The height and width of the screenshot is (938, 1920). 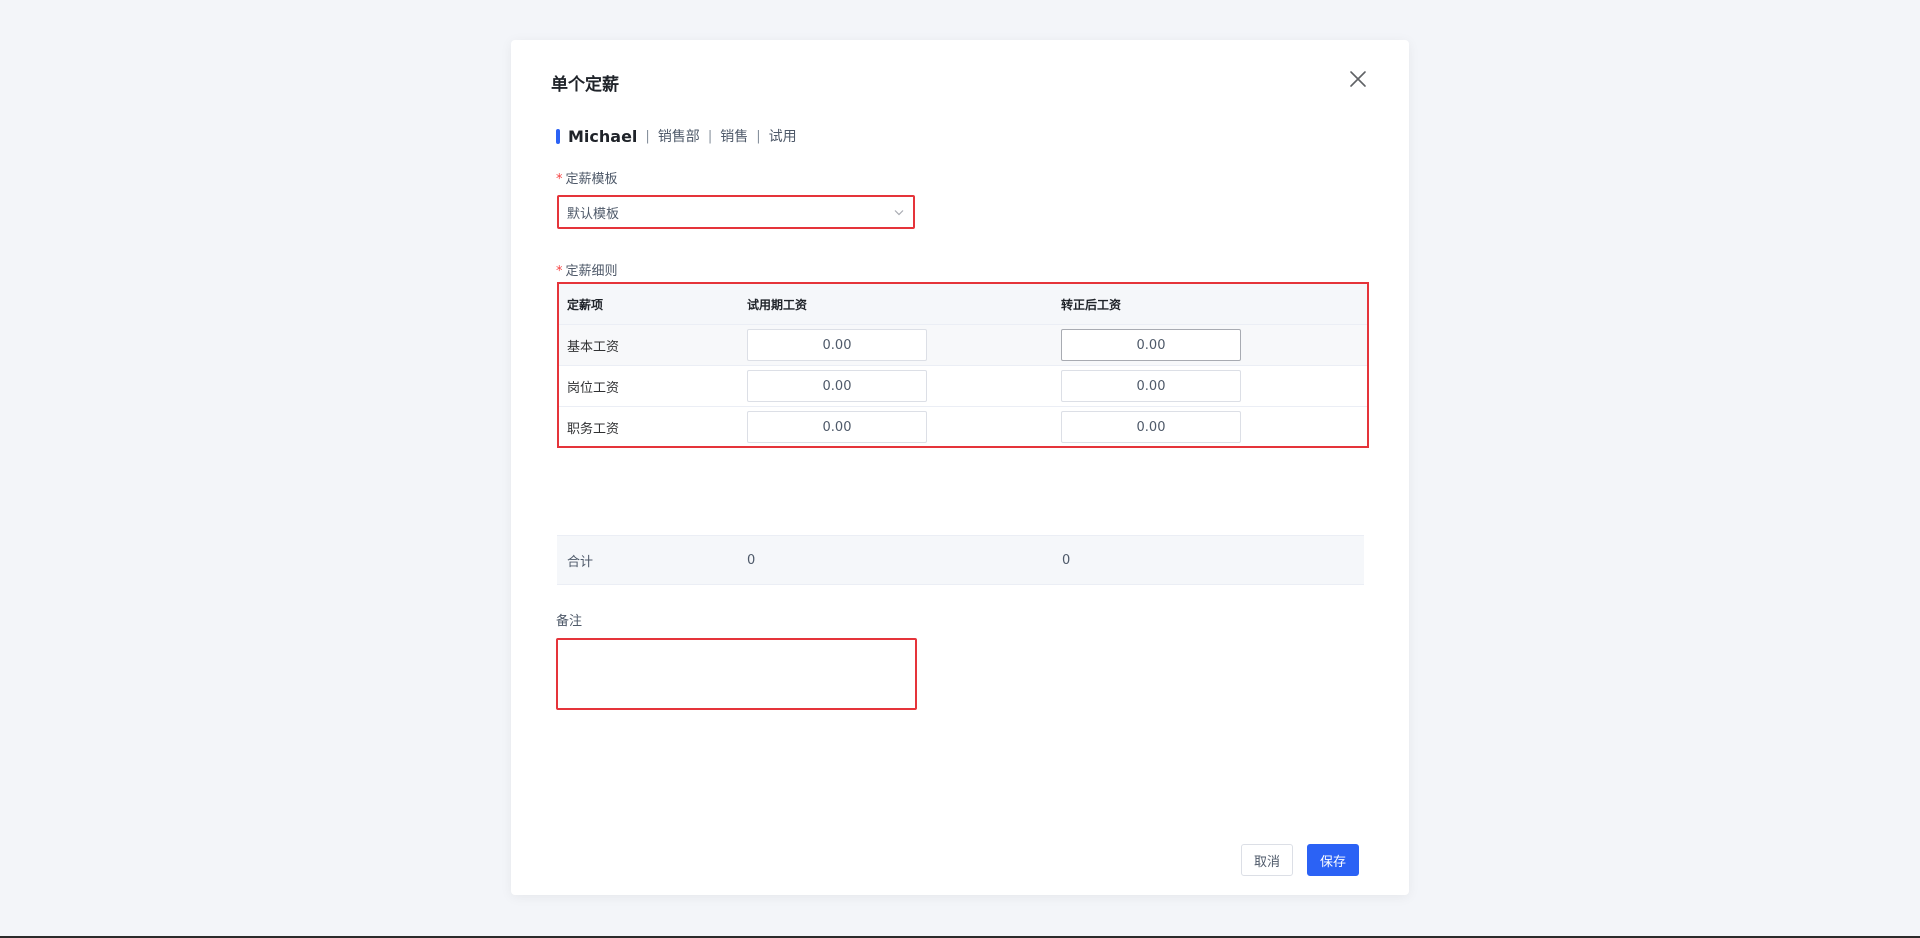 What do you see at coordinates (649, 345) in the screenshot?
I see `row-item-label: 基本工资` at bounding box center [649, 345].